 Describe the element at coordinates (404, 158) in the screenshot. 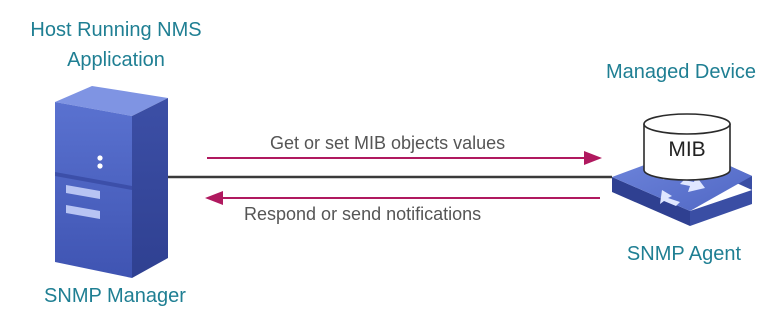

I see `request-arrow` at that location.